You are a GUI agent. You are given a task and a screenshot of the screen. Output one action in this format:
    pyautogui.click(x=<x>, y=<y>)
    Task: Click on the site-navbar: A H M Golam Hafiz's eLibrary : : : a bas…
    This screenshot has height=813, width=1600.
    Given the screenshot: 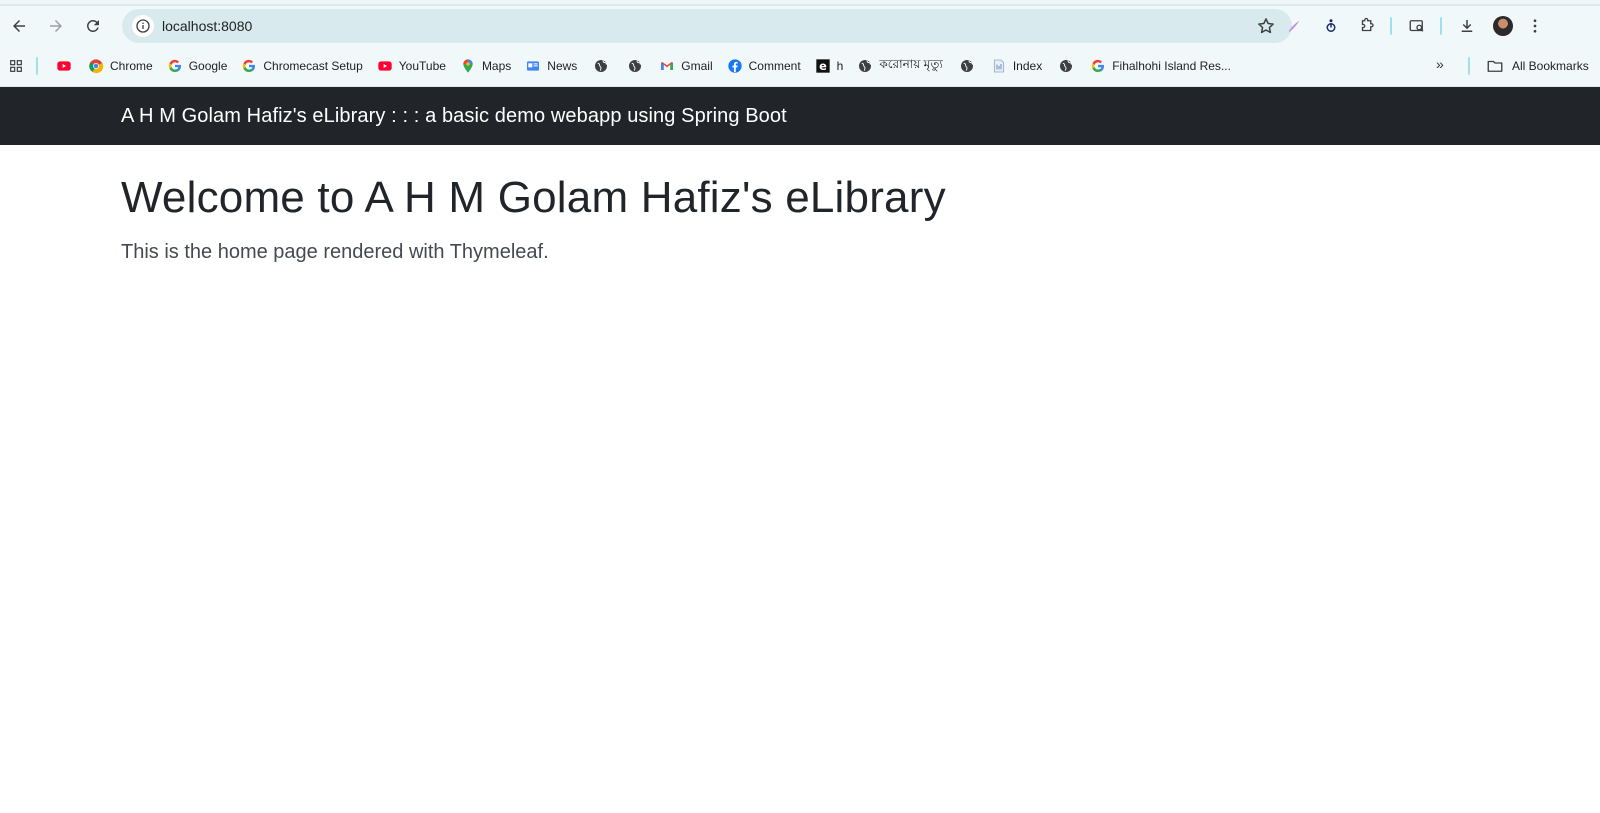 What is the action you would take?
    pyautogui.click(x=800, y=116)
    